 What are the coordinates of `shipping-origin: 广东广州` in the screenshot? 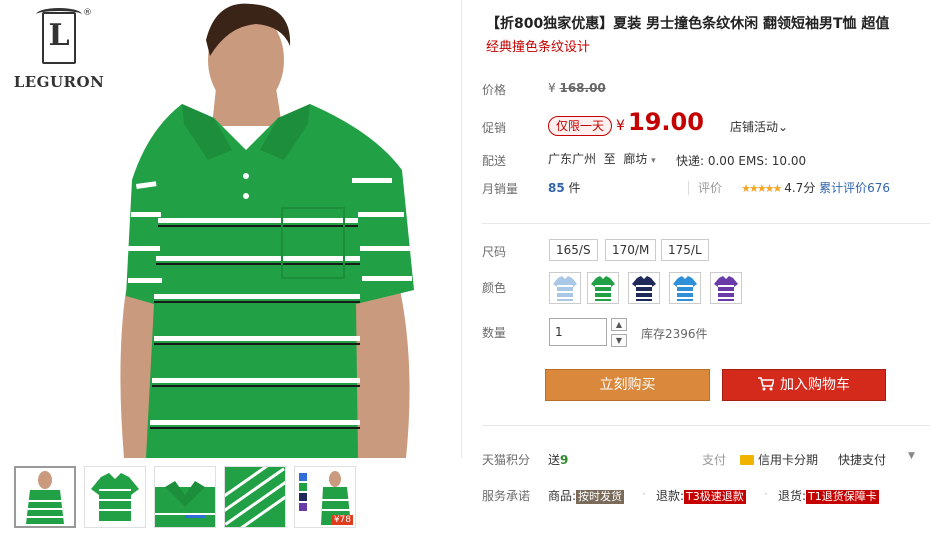 It's located at (572, 159).